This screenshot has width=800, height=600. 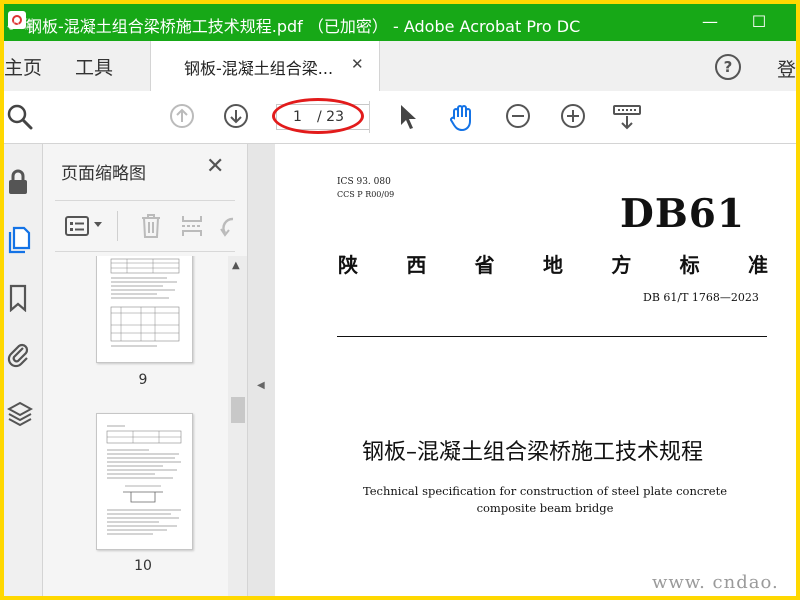 I want to click on document-title: 钢板–混凝土组合梁桥施工技术规程, so click(x=533, y=452).